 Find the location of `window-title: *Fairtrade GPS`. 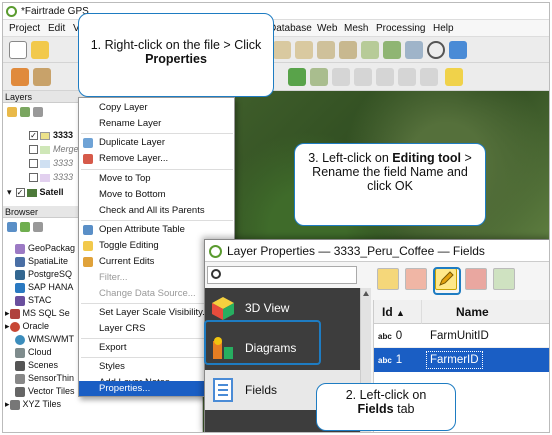

window-title: *Fairtrade GPS is located at coordinates (55, 11).